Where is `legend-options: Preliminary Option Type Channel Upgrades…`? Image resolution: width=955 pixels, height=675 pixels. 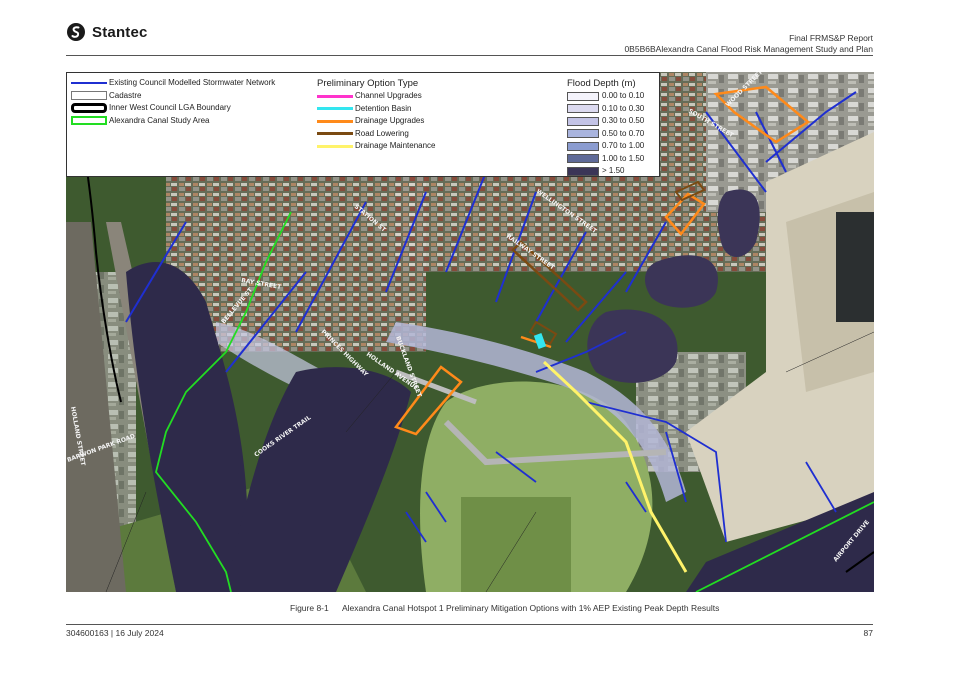 legend-options: Preliminary Option Type Channel Upgrades… is located at coordinates (376, 115).